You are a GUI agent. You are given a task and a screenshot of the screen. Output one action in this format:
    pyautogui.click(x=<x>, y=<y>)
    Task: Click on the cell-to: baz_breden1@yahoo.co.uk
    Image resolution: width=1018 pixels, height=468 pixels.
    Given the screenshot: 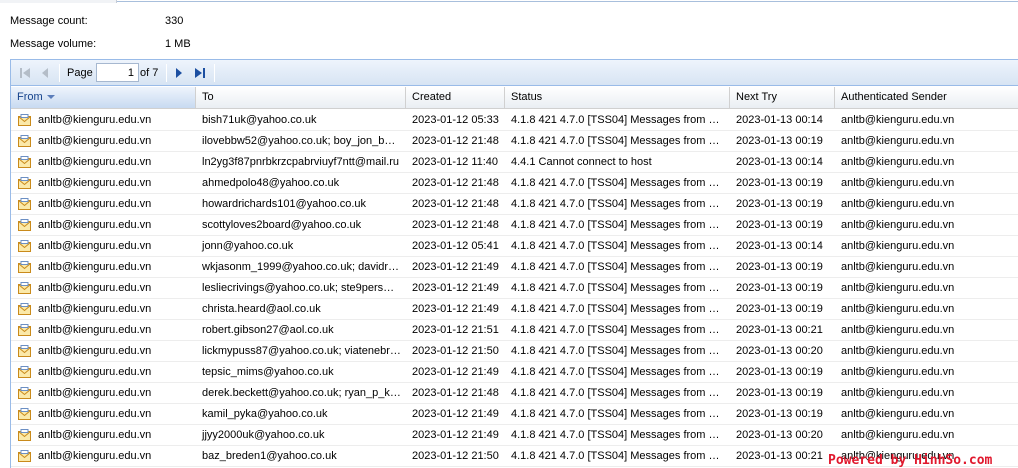 What is the action you would take?
    pyautogui.click(x=269, y=456)
    